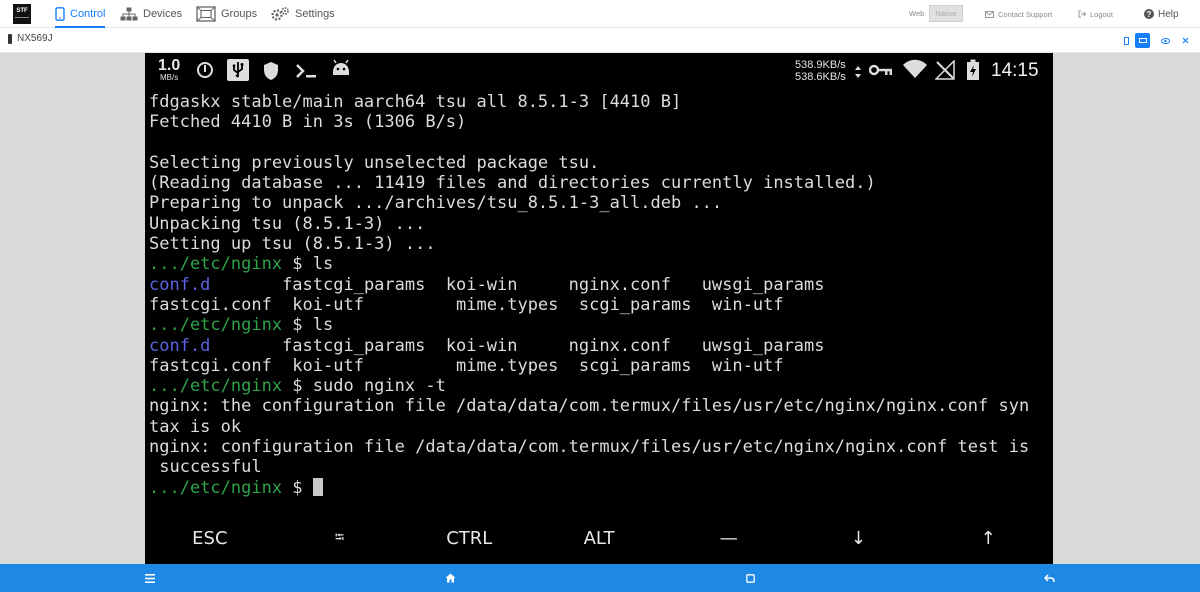 This screenshot has width=1200, height=592. I want to click on network-speed: 1.0 MB/s, so click(169, 70).